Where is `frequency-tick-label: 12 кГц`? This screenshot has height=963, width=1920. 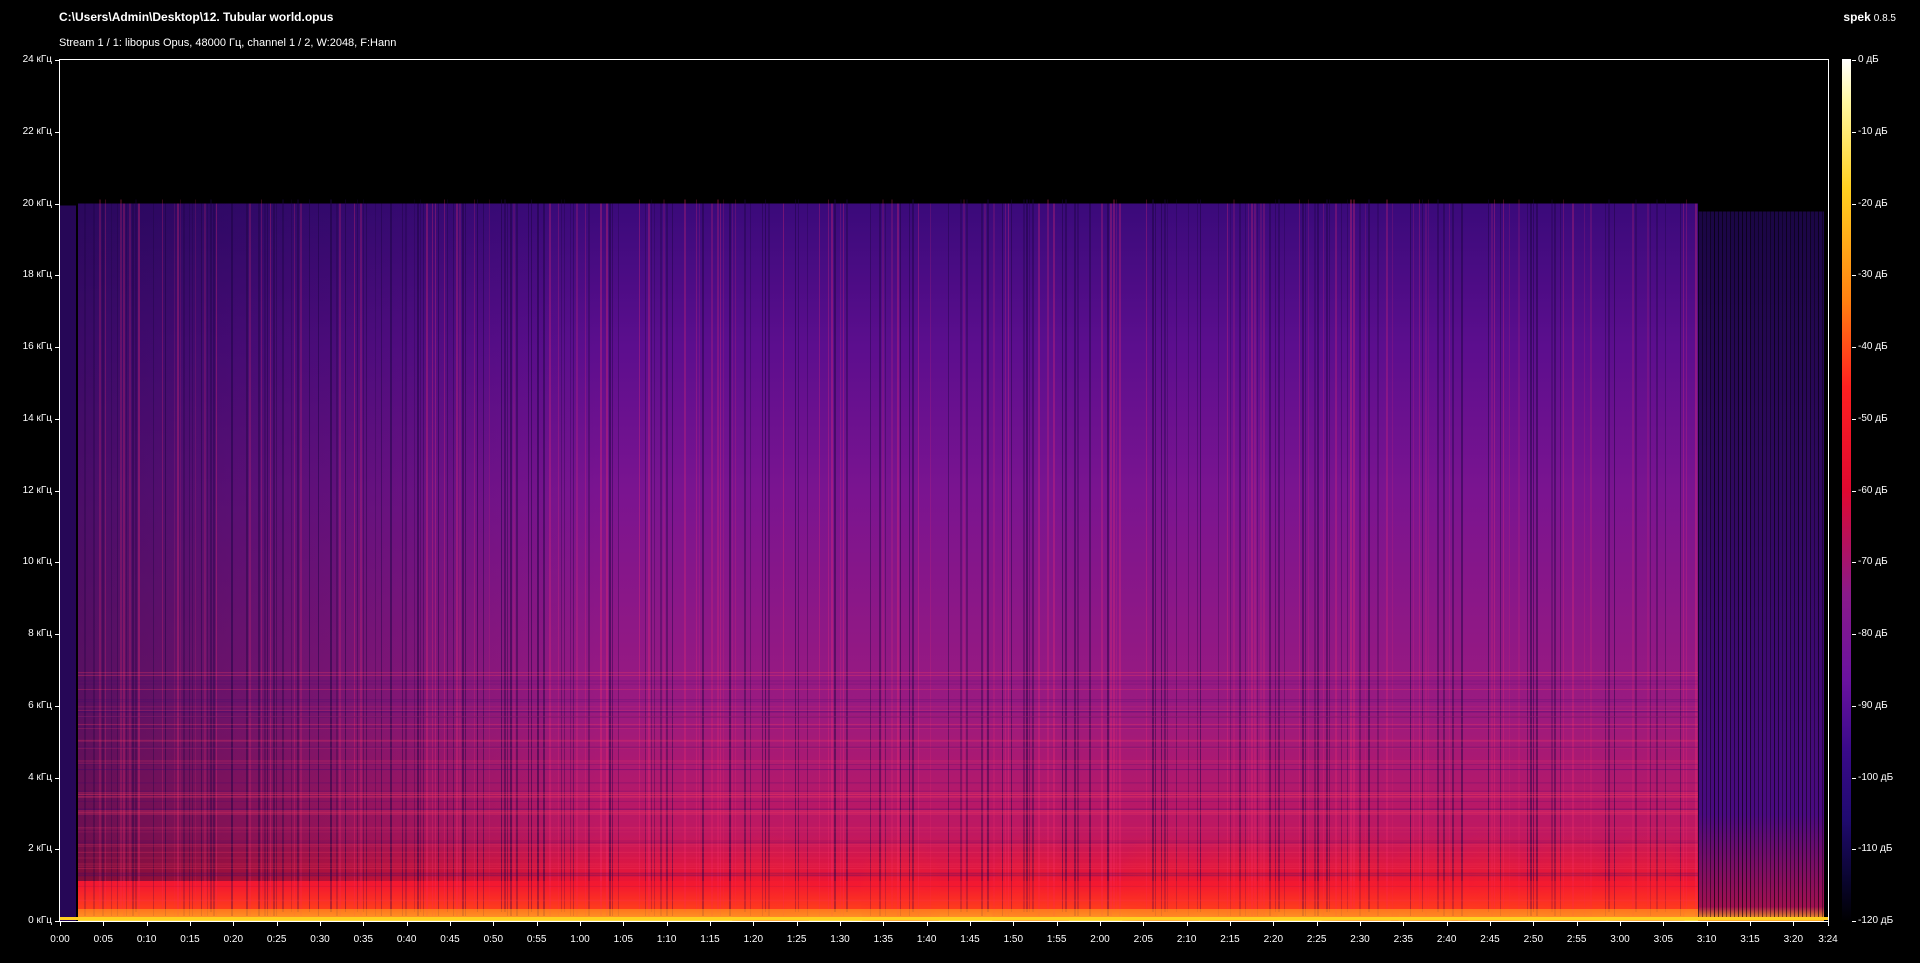 frequency-tick-label: 12 кГц is located at coordinates (37, 490).